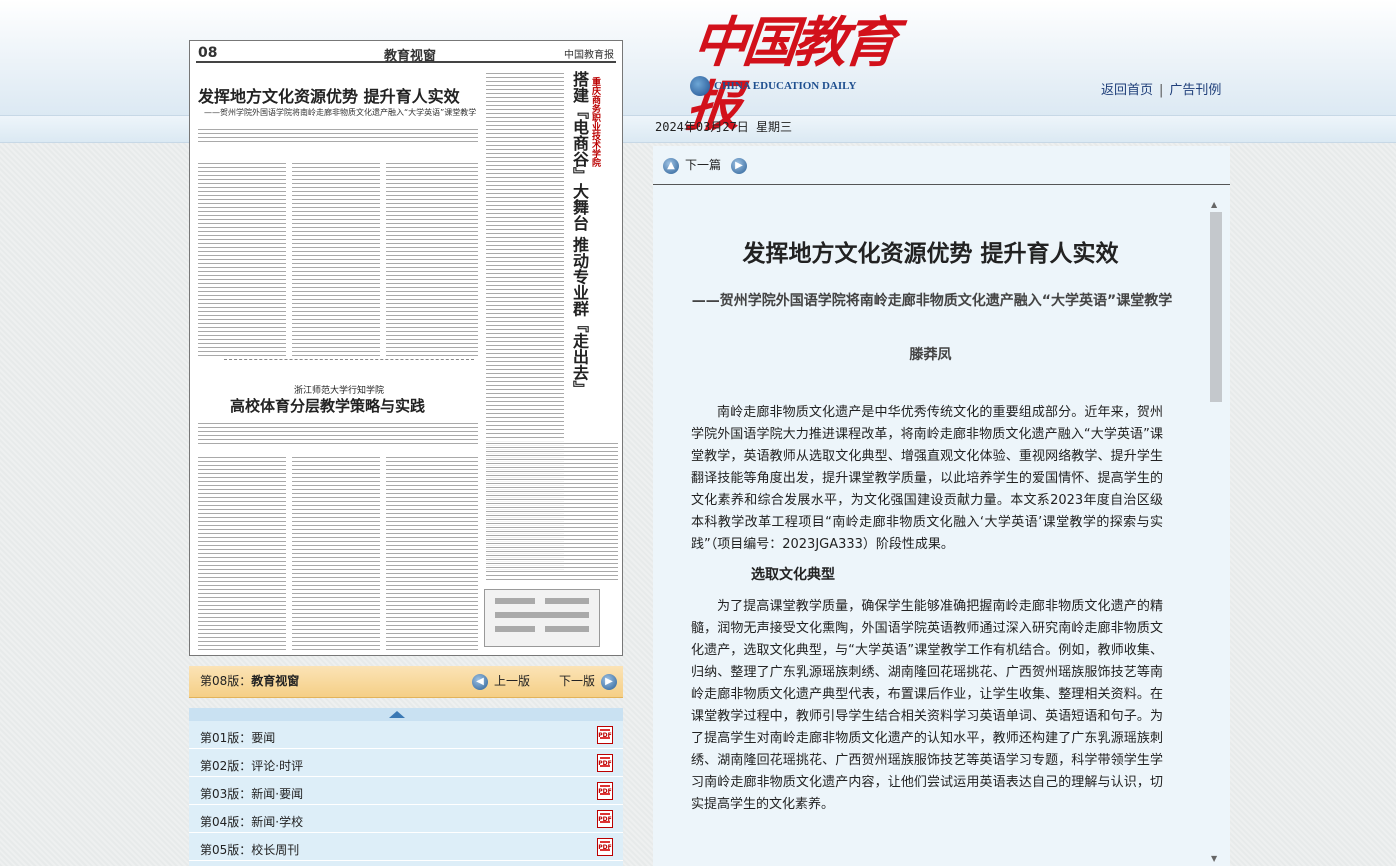  I want to click on prev-edition-button: ◀ 上一版, so click(501, 681).